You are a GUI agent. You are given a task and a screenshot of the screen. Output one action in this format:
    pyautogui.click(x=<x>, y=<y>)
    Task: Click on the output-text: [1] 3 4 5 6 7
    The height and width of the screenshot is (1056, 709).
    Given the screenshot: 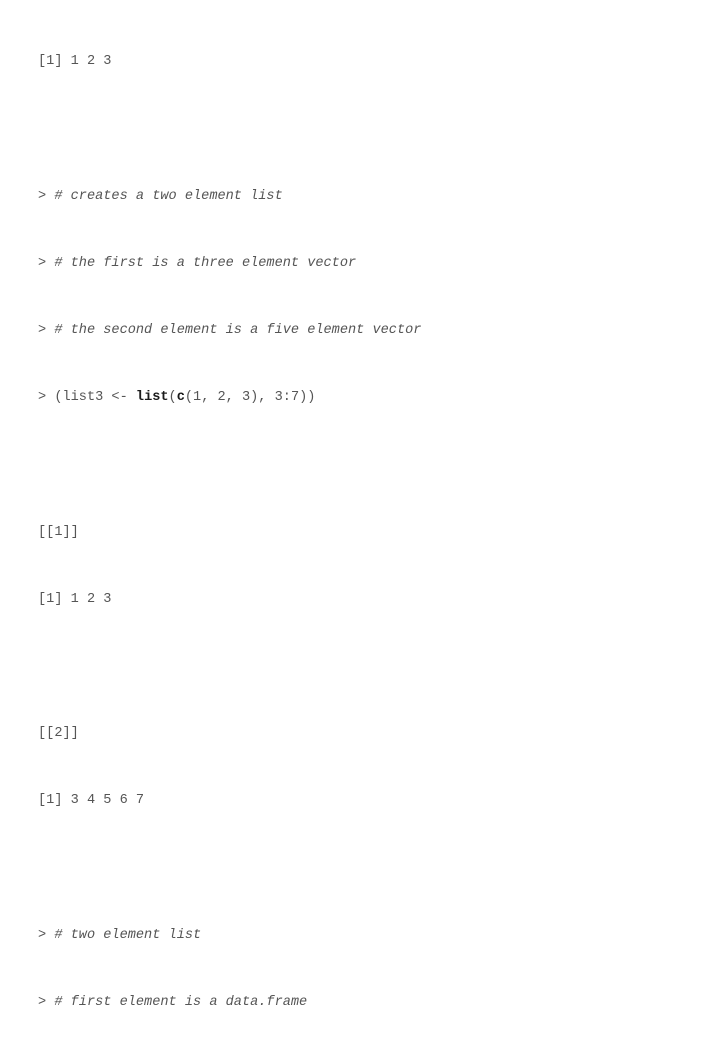 What is the action you would take?
    pyautogui.click(x=91, y=801)
    